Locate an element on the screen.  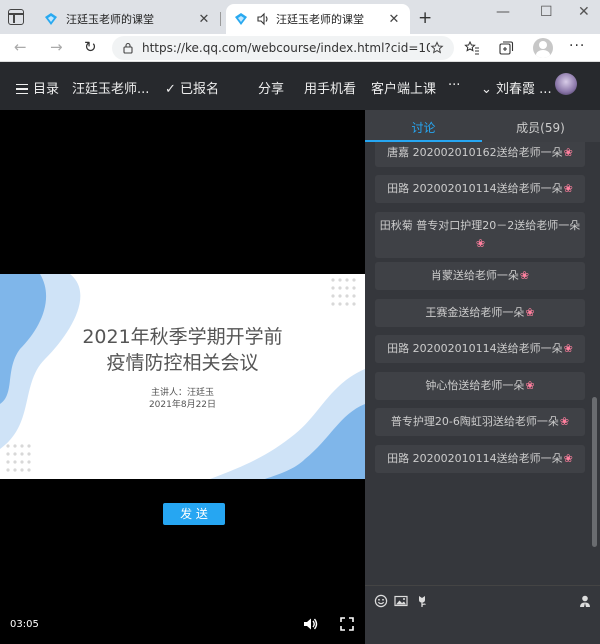
slide-title-line-1: 2021年秋季学期开学前 is located at coordinates (182, 337).